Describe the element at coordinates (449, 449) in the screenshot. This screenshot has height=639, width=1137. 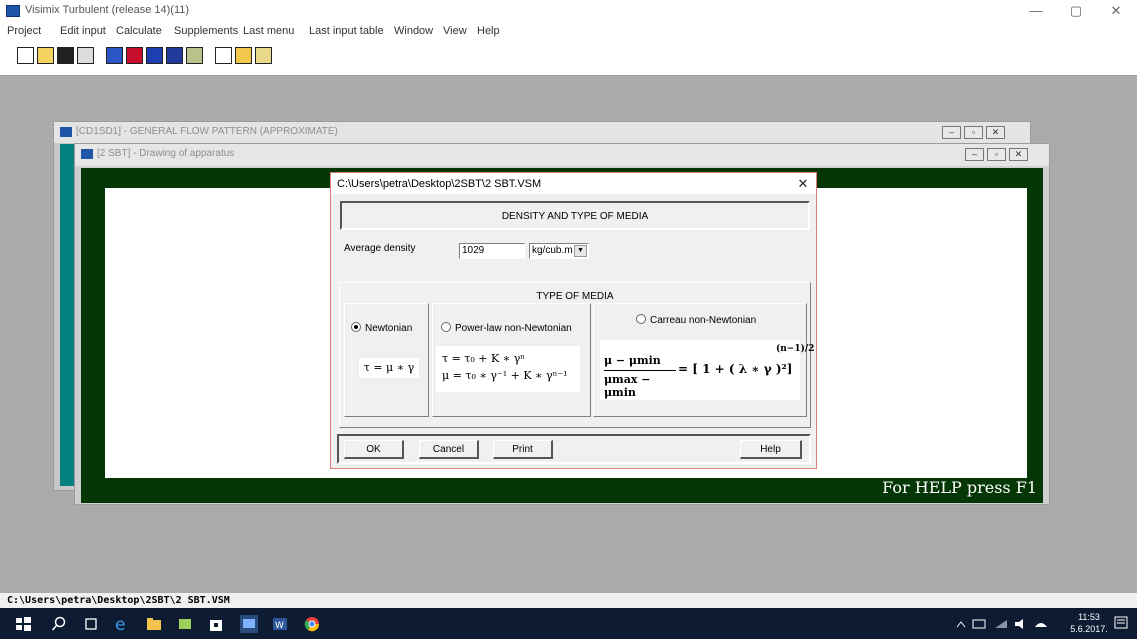
I see `cancel-button: Cancel` at that location.